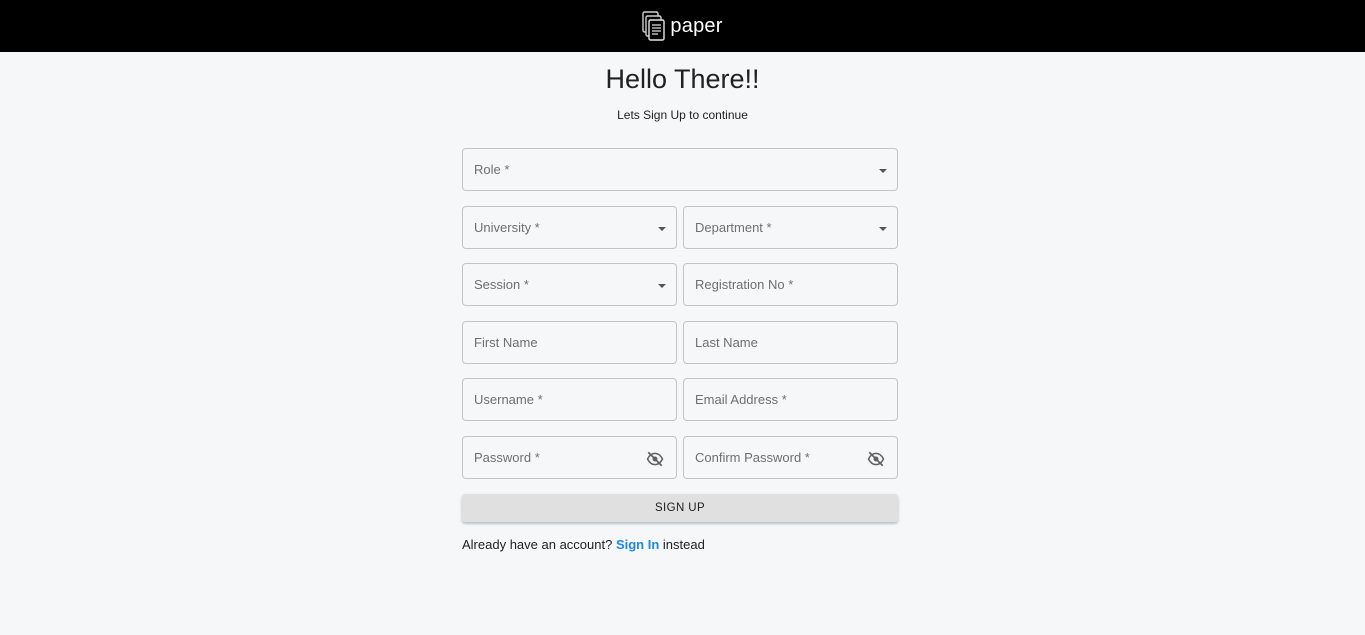 The image size is (1365, 635). I want to click on registration-no-field: Registration No *, so click(790, 284).